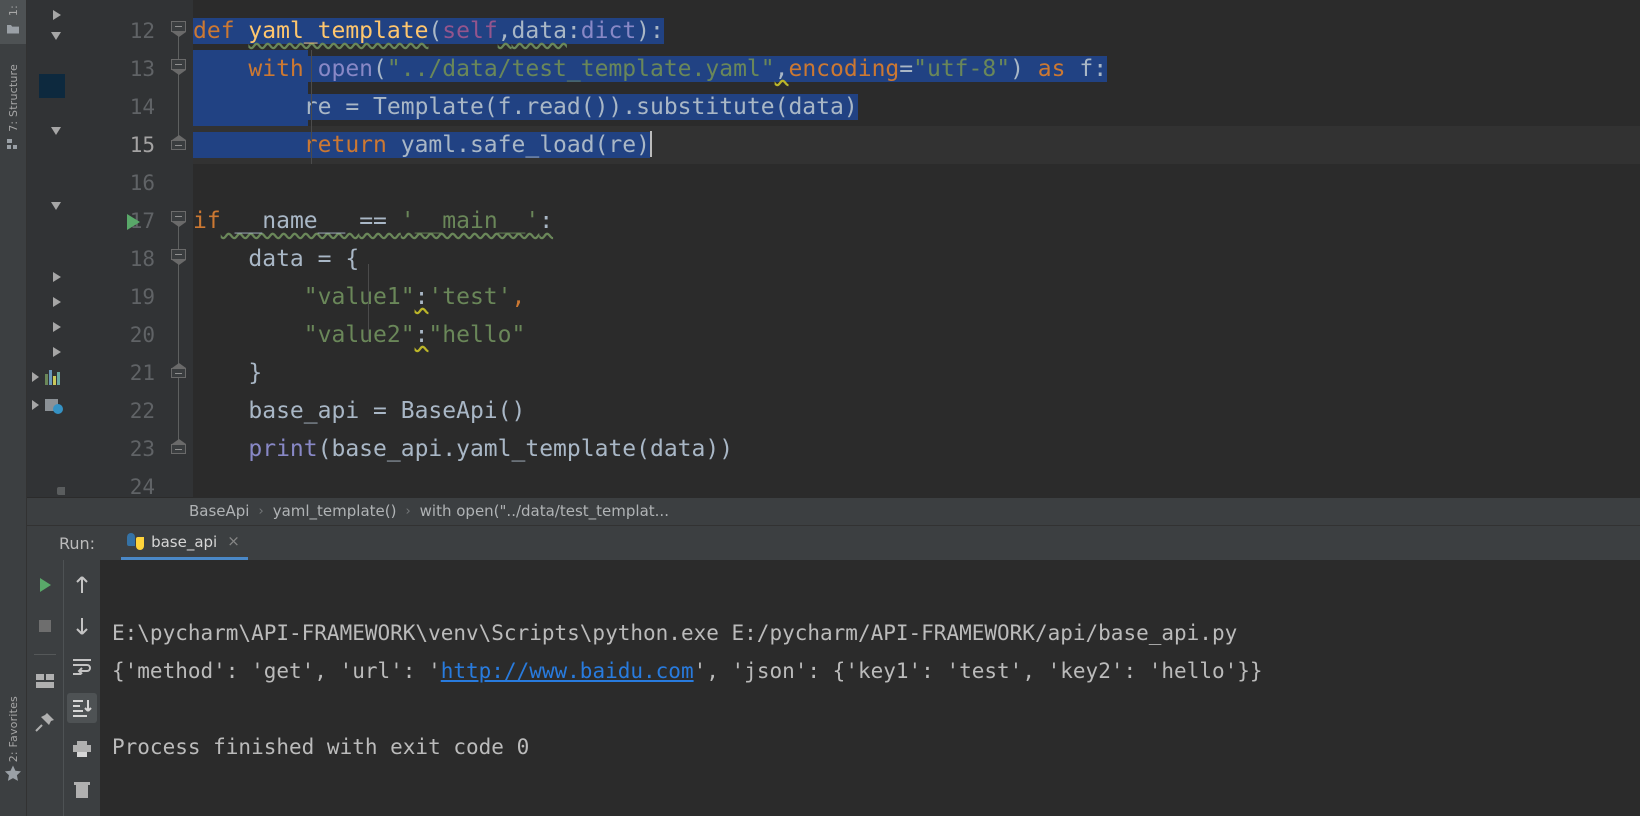  What do you see at coordinates (13, 11) in the screenshot?
I see `project-tab-label: 1:` at bounding box center [13, 11].